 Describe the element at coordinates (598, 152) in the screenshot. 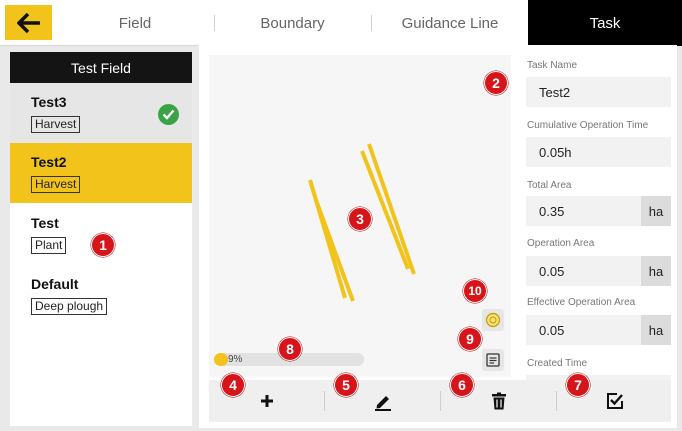

I see `cumulative-time-field: 0.05h` at that location.